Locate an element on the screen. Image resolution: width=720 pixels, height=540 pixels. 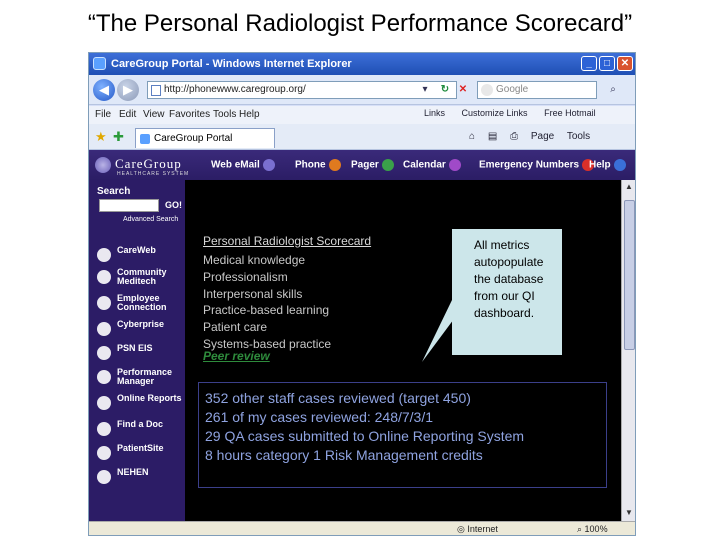
portal-search-input is located at coordinates (129, 205).